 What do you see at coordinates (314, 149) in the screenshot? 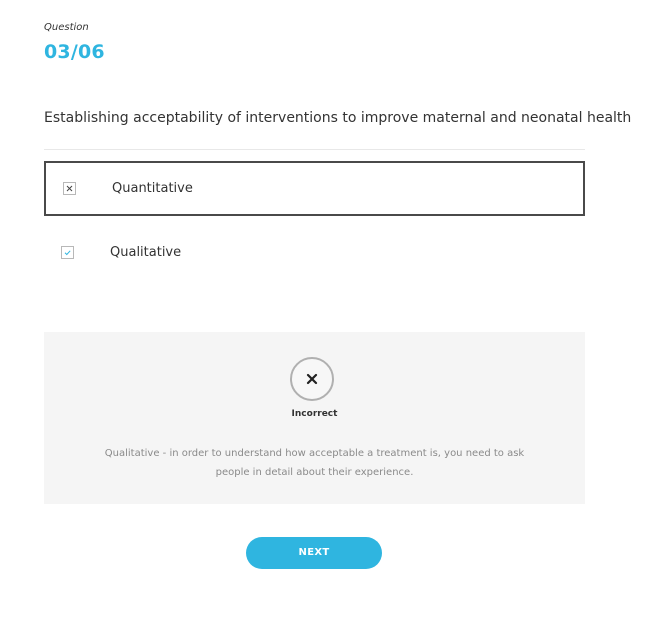
I see `divider` at bounding box center [314, 149].